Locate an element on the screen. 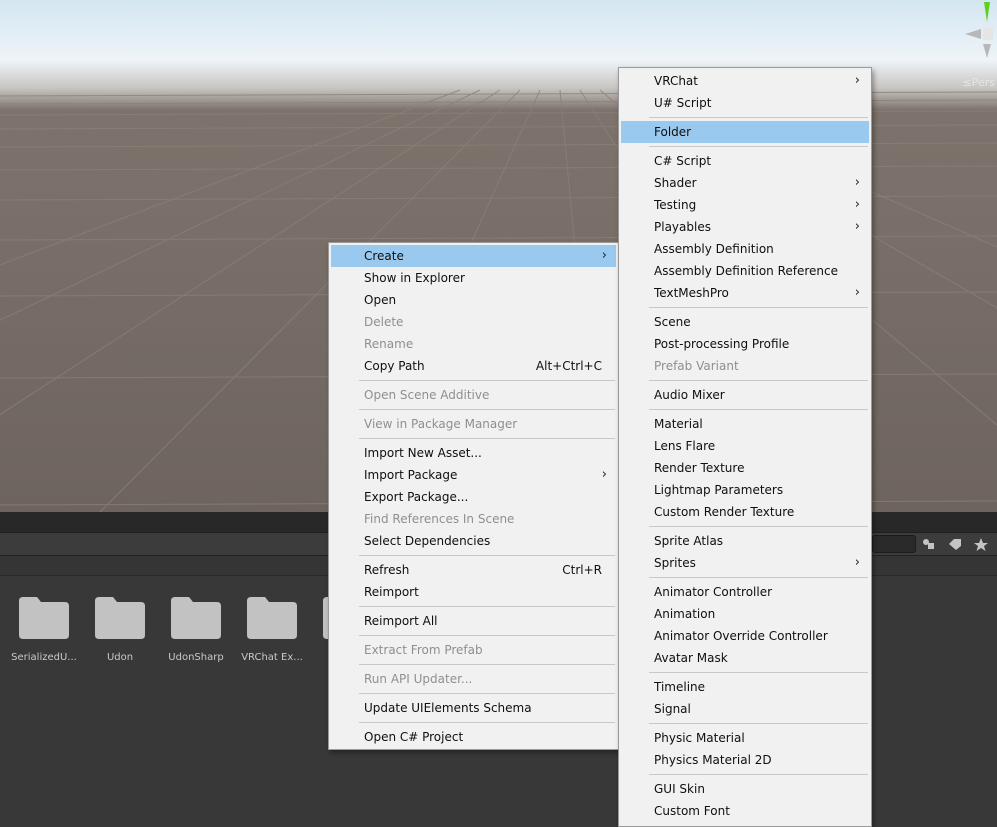 Image resolution: width=997 pixels, height=827 pixels. menu-item-scene: Scene is located at coordinates (745, 322).